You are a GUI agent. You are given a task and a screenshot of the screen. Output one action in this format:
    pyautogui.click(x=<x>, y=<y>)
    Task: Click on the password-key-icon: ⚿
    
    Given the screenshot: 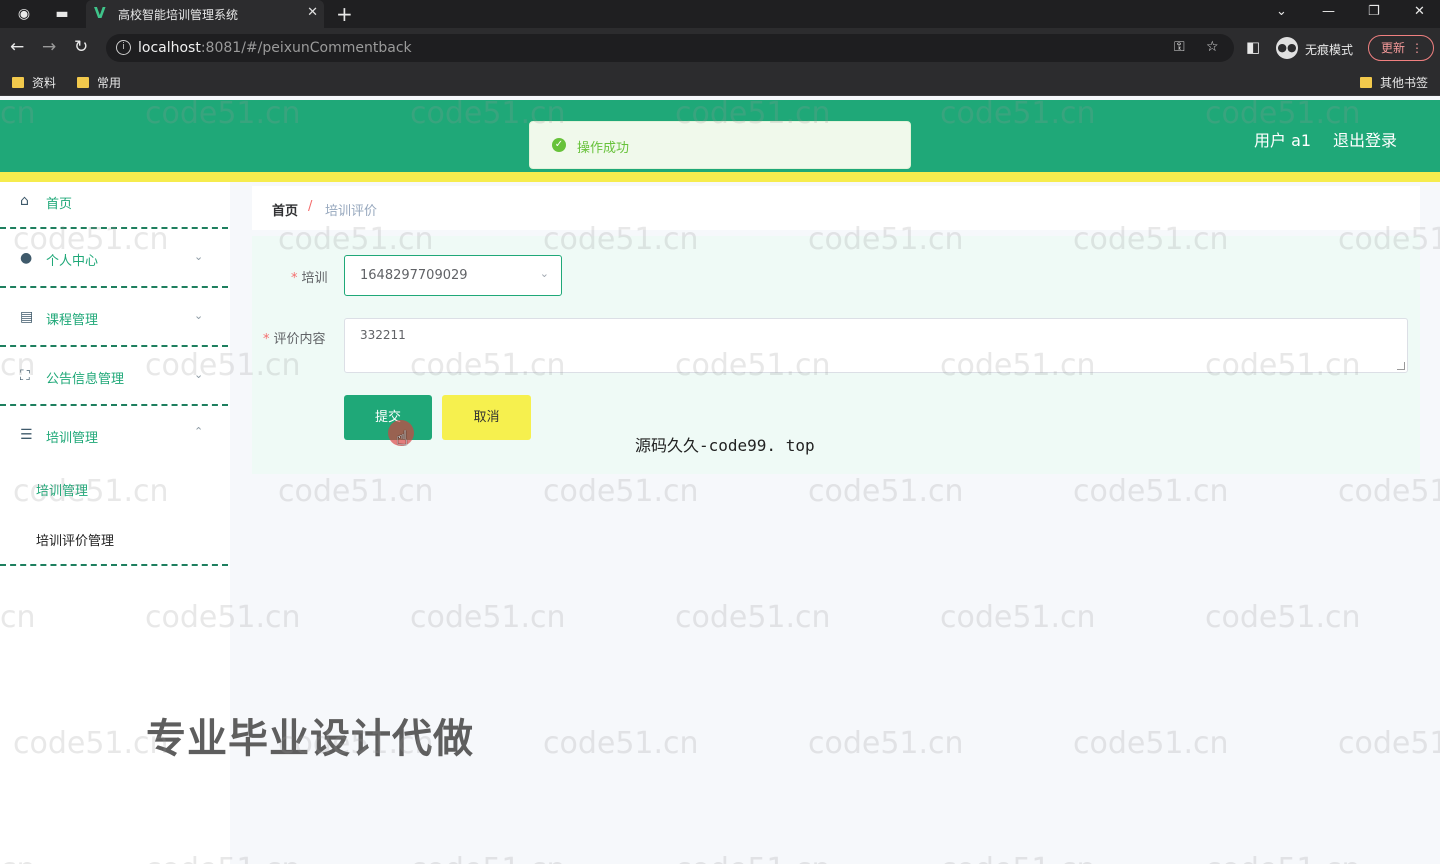 What is the action you would take?
    pyautogui.click(x=1179, y=47)
    